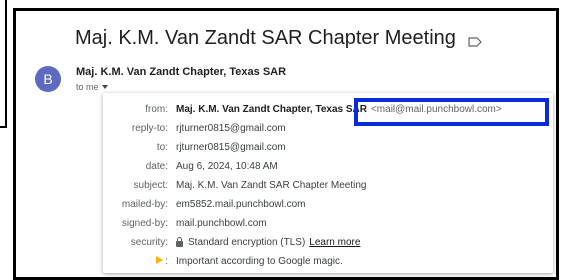  I want to click on detail-row-to: to: rjturner0815@gmail.com, so click(194, 147).